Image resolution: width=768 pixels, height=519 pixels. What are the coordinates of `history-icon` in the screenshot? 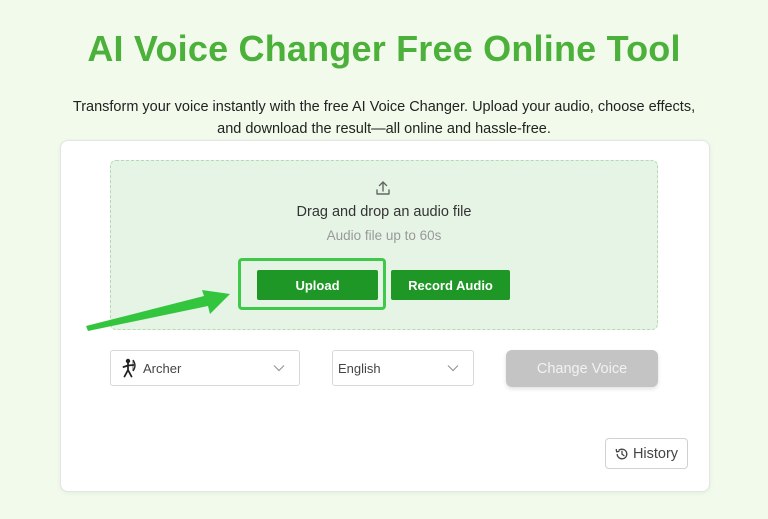 It's located at (621, 453).